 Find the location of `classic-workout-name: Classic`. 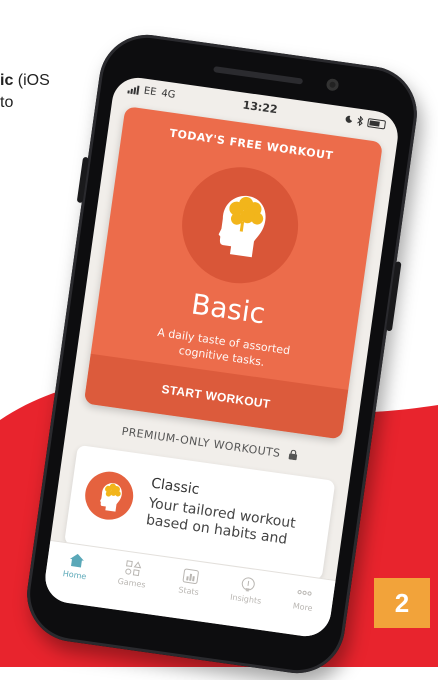

classic-workout-name: Classic is located at coordinates (175, 487).